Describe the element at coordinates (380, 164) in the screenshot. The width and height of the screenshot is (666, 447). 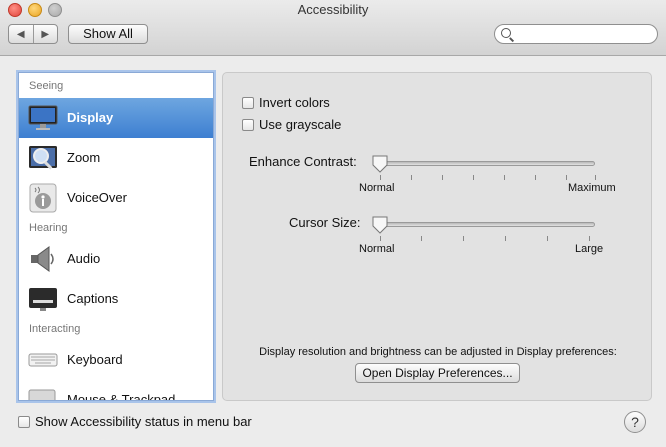
I see `enhance-contrast-slider-knob` at that location.